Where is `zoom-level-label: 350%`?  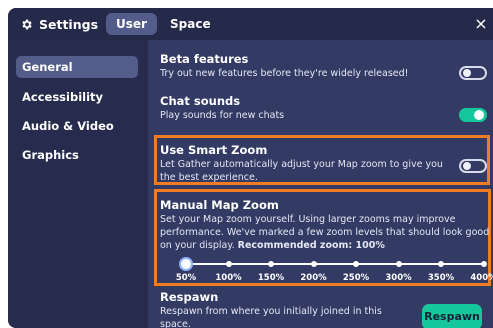
zoom-level-label: 350% is located at coordinates (441, 278).